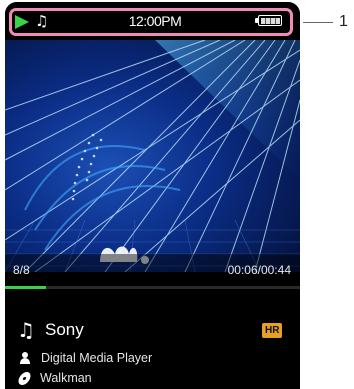 The image size is (354, 389). Describe the element at coordinates (66, 378) in the screenshot. I see `album-name: Walkman` at that location.